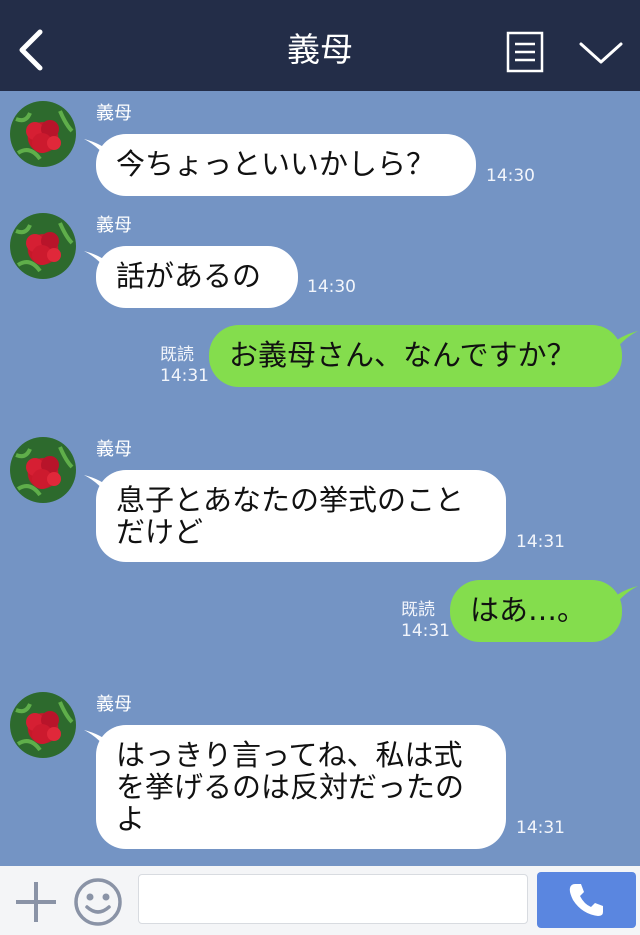 The image size is (640, 935). What do you see at coordinates (301, 516) in the screenshot?
I see `message-bubble: 息子とあなたの挙式のこと だけど` at bounding box center [301, 516].